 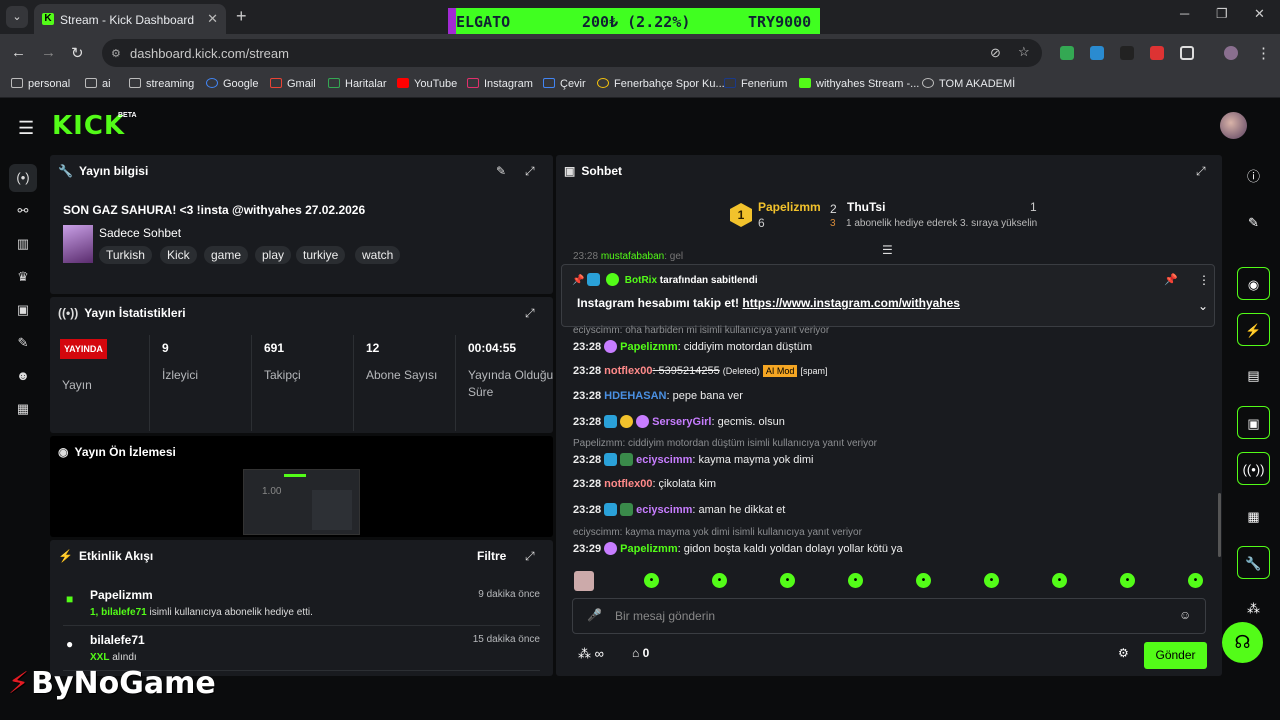 I want to click on extension-youtube-icon, so click(x=1157, y=53).